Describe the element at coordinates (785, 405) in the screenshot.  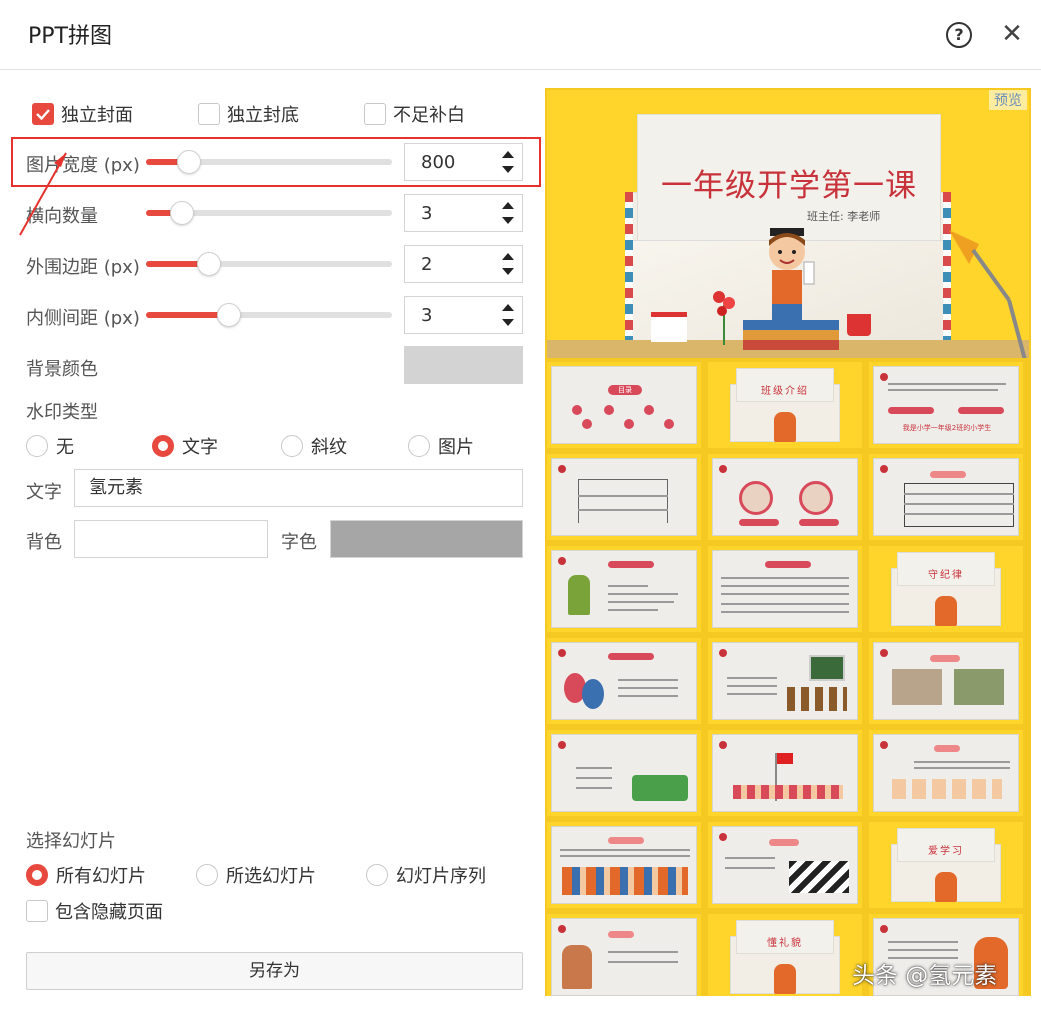
I see `slide-thumbnail: 班级介绍` at that location.